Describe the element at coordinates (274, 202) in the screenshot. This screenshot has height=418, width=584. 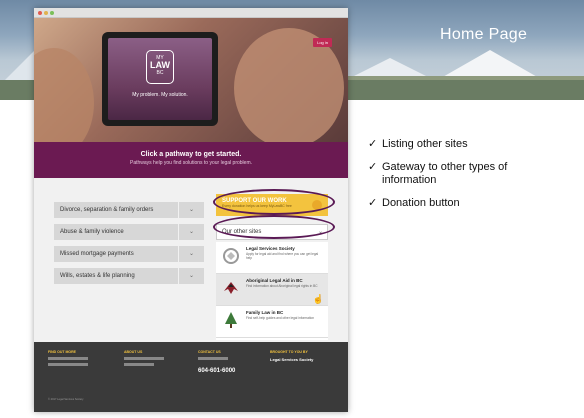
I see `highlight-ellipse-donate` at that location.